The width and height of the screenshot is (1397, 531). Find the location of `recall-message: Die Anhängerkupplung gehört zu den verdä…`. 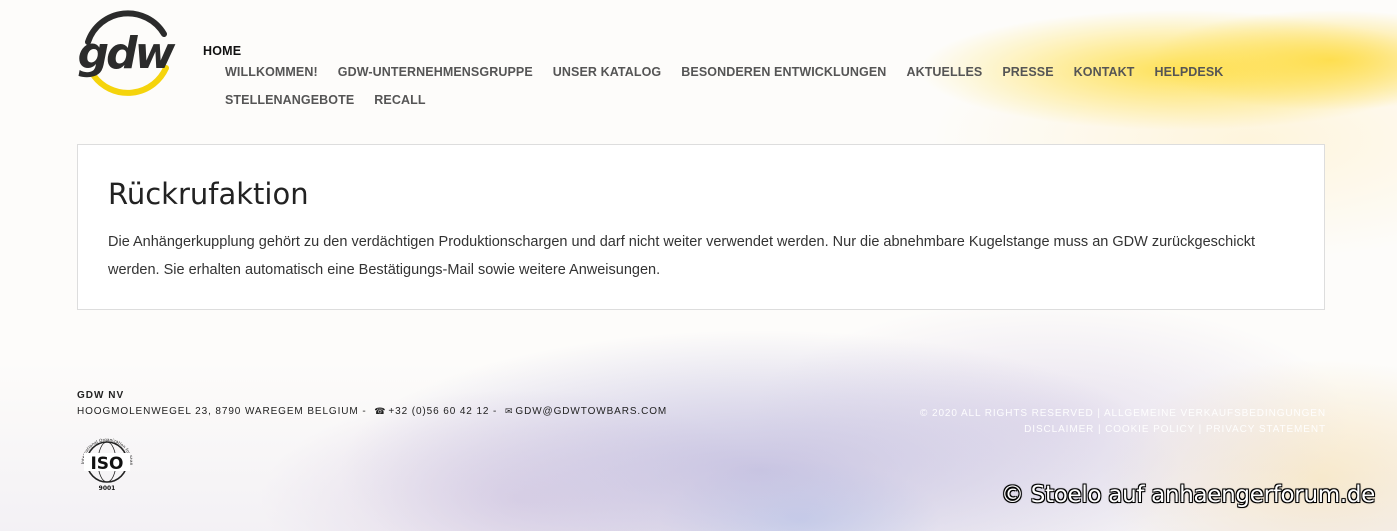

recall-message: Die Anhängerkupplung gehört zu den verdä… is located at coordinates (681, 256).